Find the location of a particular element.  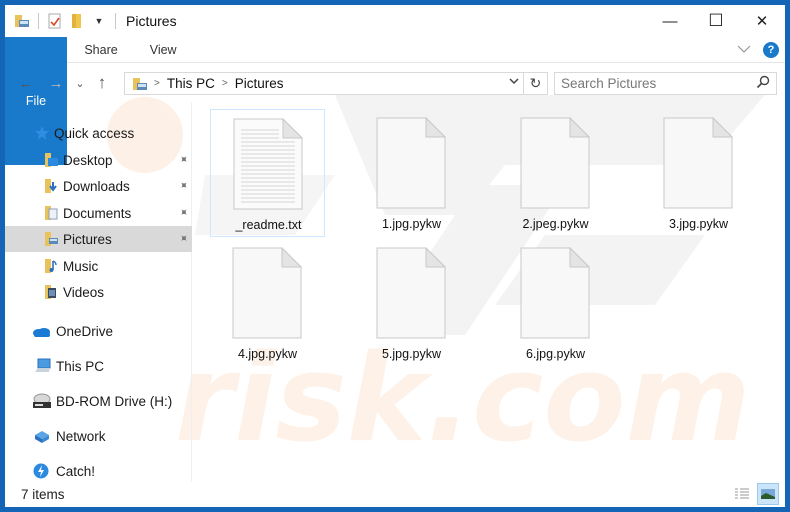

sidebar-item-documents: Documents ✦ is located at coordinates (98, 213).